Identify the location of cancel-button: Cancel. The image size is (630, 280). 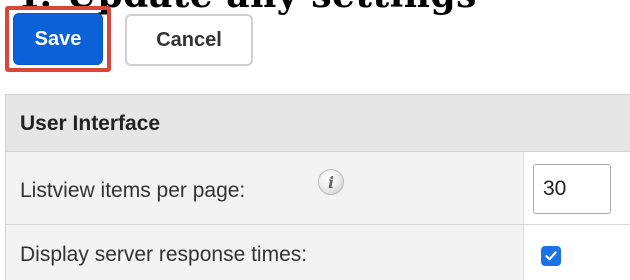
(189, 40).